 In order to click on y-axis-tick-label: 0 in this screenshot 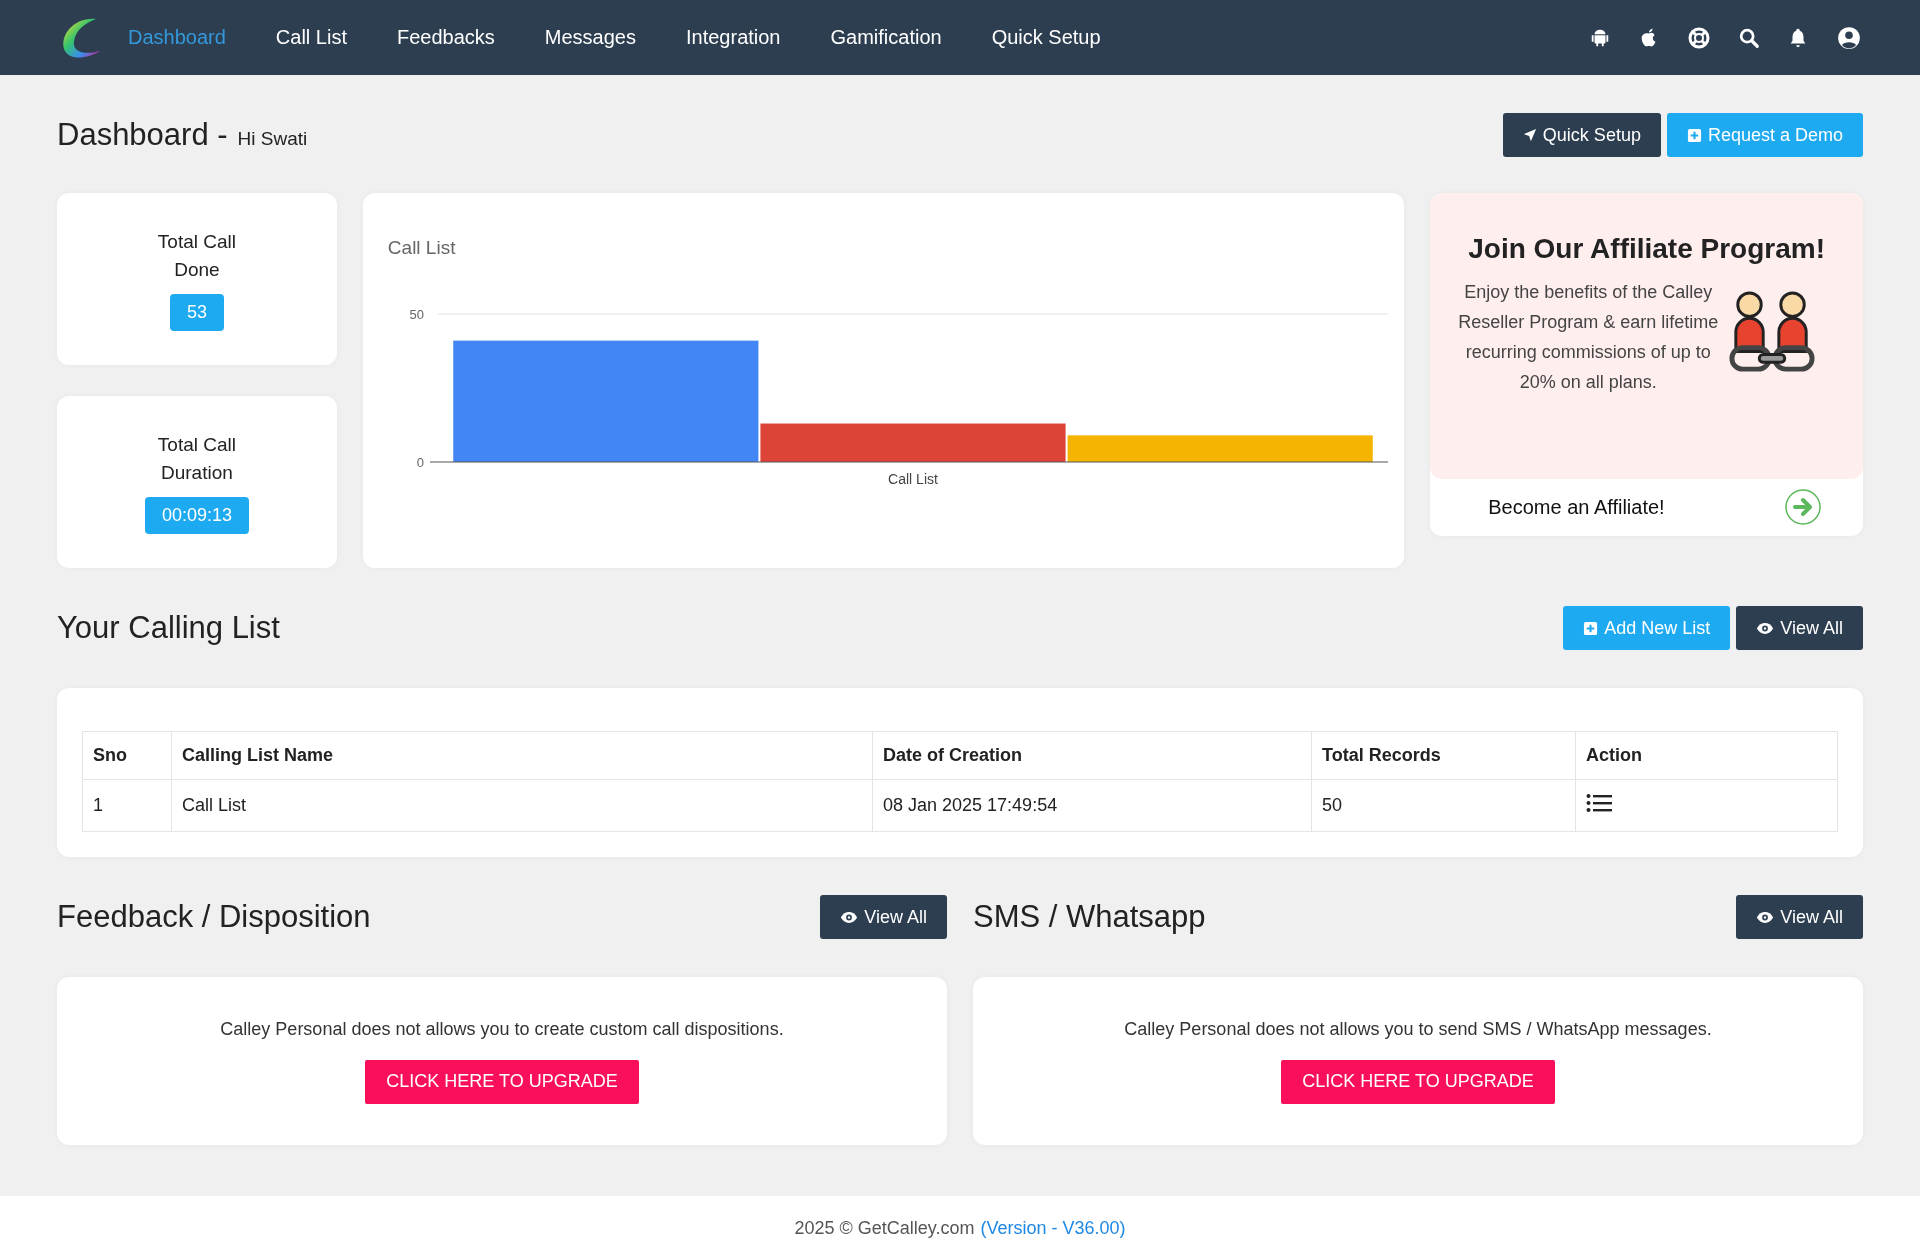, I will do `click(420, 462)`.